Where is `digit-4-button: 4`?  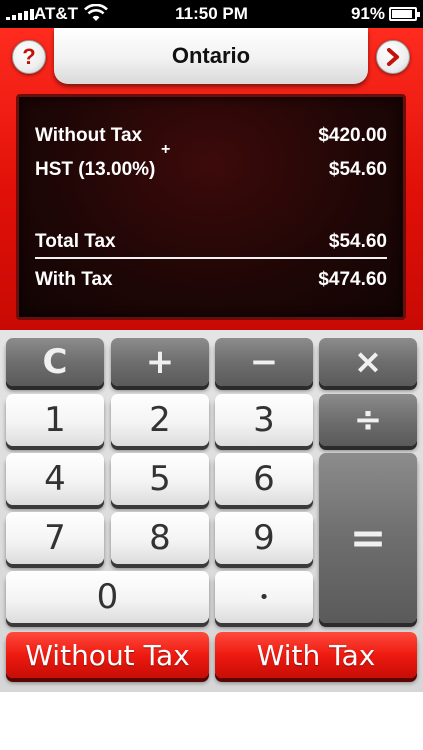
digit-4-button: 4 is located at coordinates (55, 479).